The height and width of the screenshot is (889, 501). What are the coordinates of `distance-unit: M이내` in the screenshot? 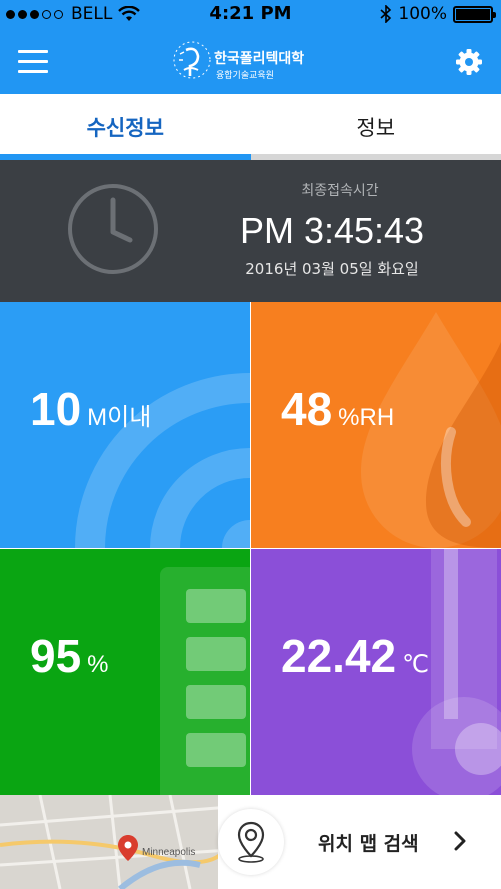 It's located at (119, 417).